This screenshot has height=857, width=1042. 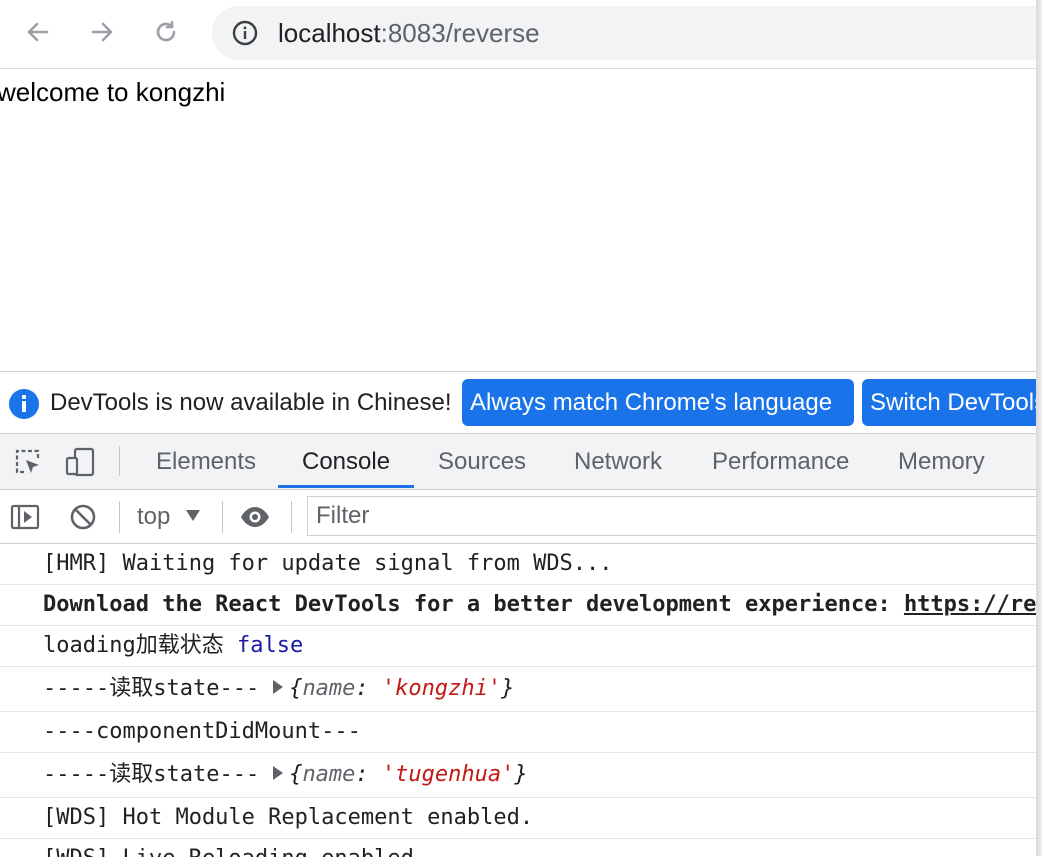 I want to click on sidebar-toggle-icon, so click(x=25, y=517).